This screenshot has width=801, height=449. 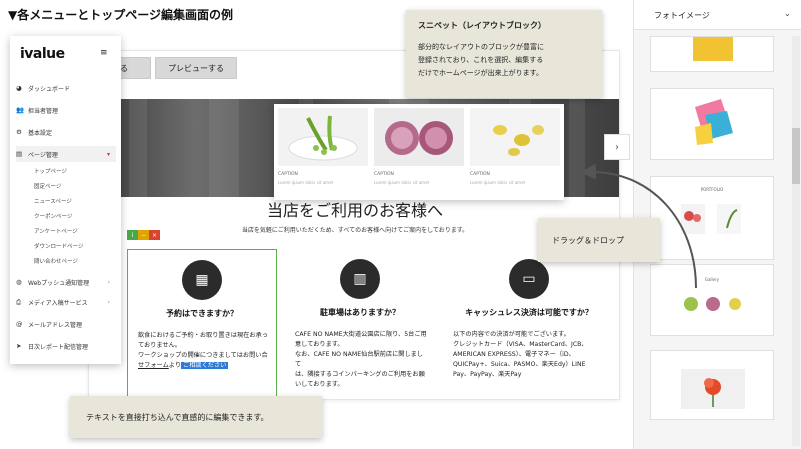 What do you see at coordinates (104, 53) in the screenshot?
I see `menu-toggle-icon: ≡` at bounding box center [104, 53].